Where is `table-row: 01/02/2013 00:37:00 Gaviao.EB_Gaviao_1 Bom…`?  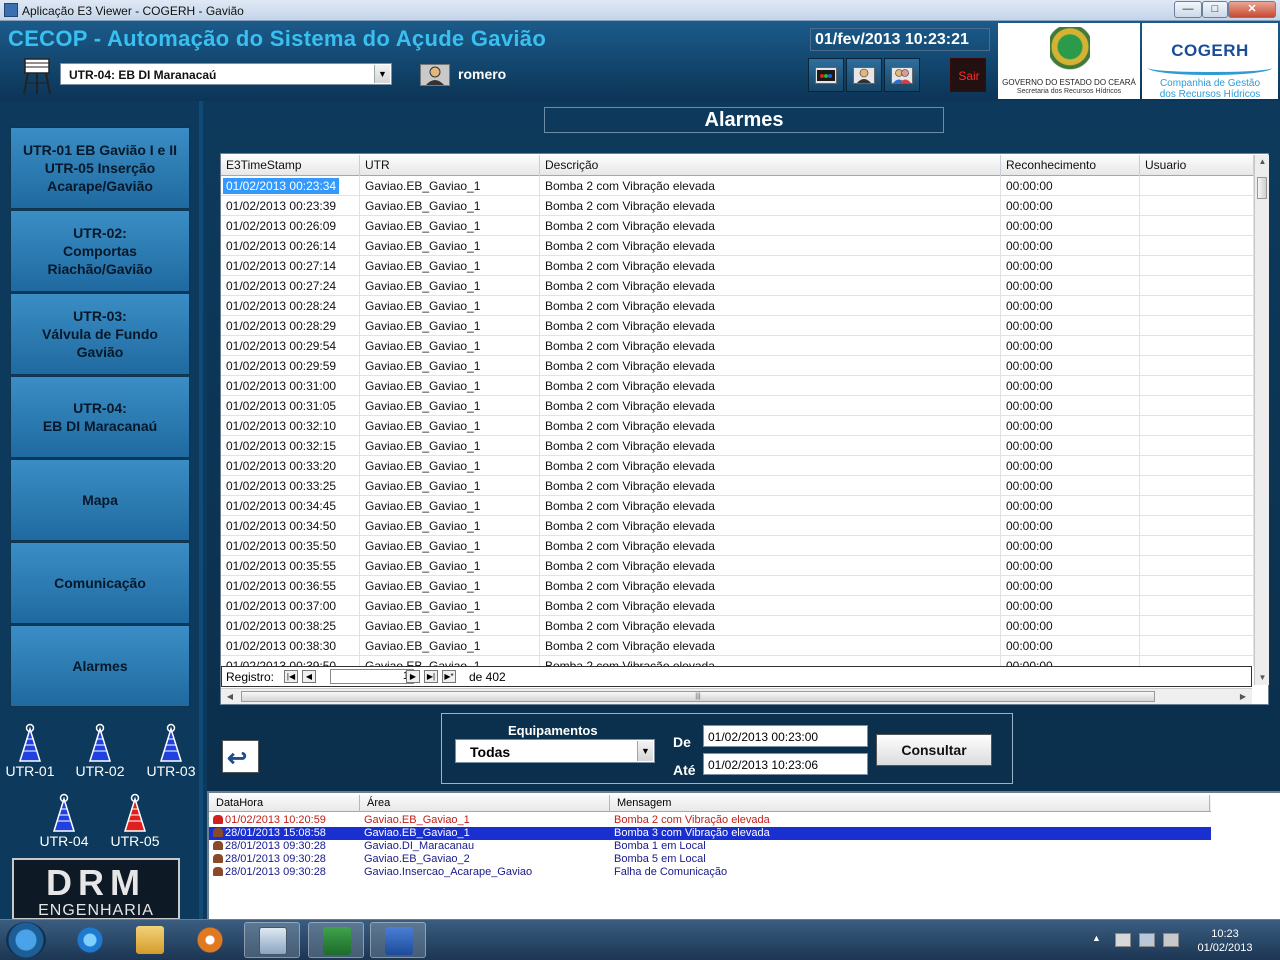
table-row: 01/02/2013 00:37:00 Gaviao.EB_Gaviao_1 Bom… is located at coordinates (737, 606).